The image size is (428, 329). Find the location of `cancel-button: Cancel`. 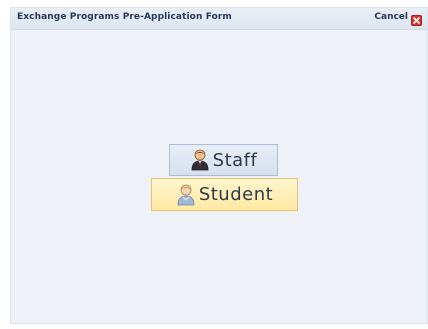

cancel-button: Cancel is located at coordinates (398, 18).